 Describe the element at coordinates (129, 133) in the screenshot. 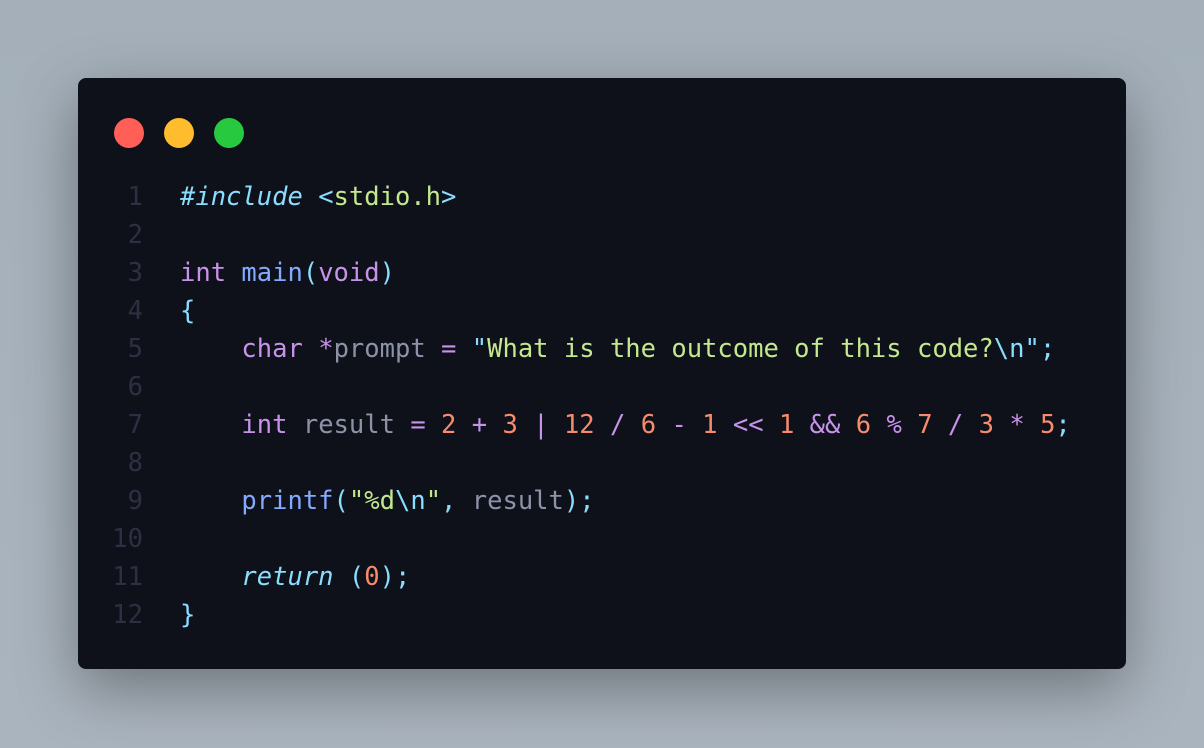

I see `close-button` at that location.